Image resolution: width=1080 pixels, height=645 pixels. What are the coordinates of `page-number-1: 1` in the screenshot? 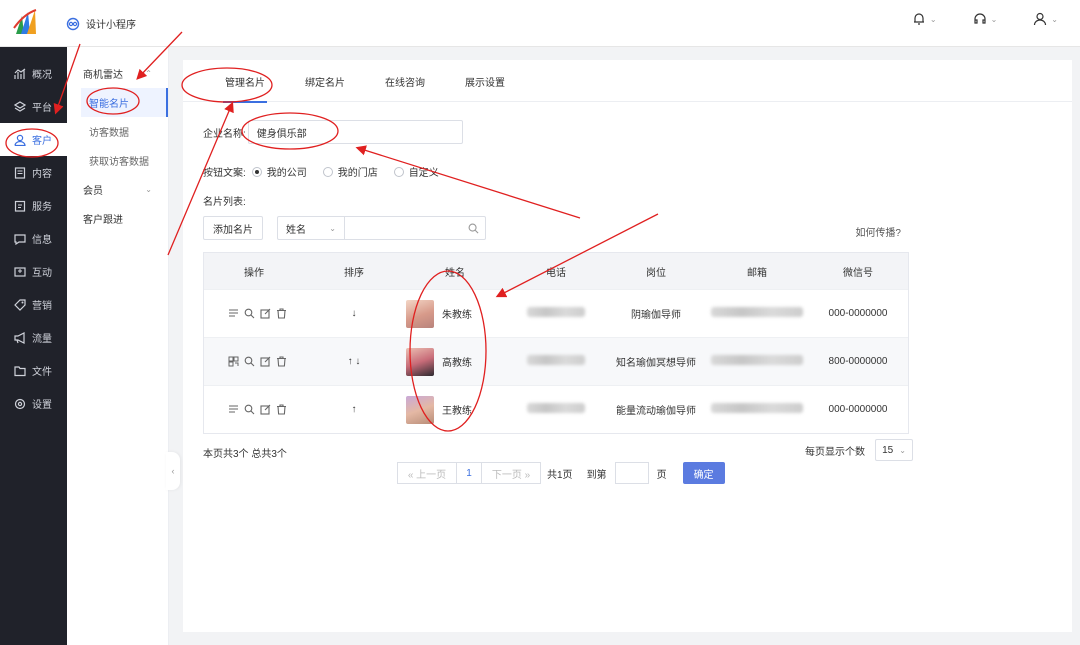 It's located at (469, 473).